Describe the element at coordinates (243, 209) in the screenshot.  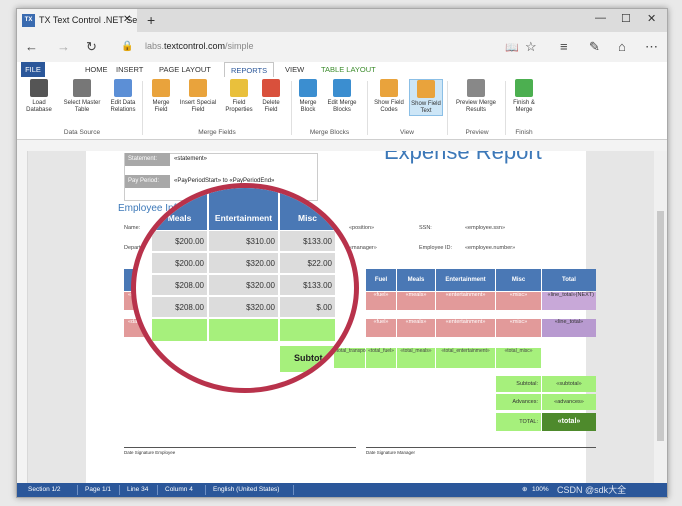
I see `magnified-header-entertainment: Entertainment` at that location.